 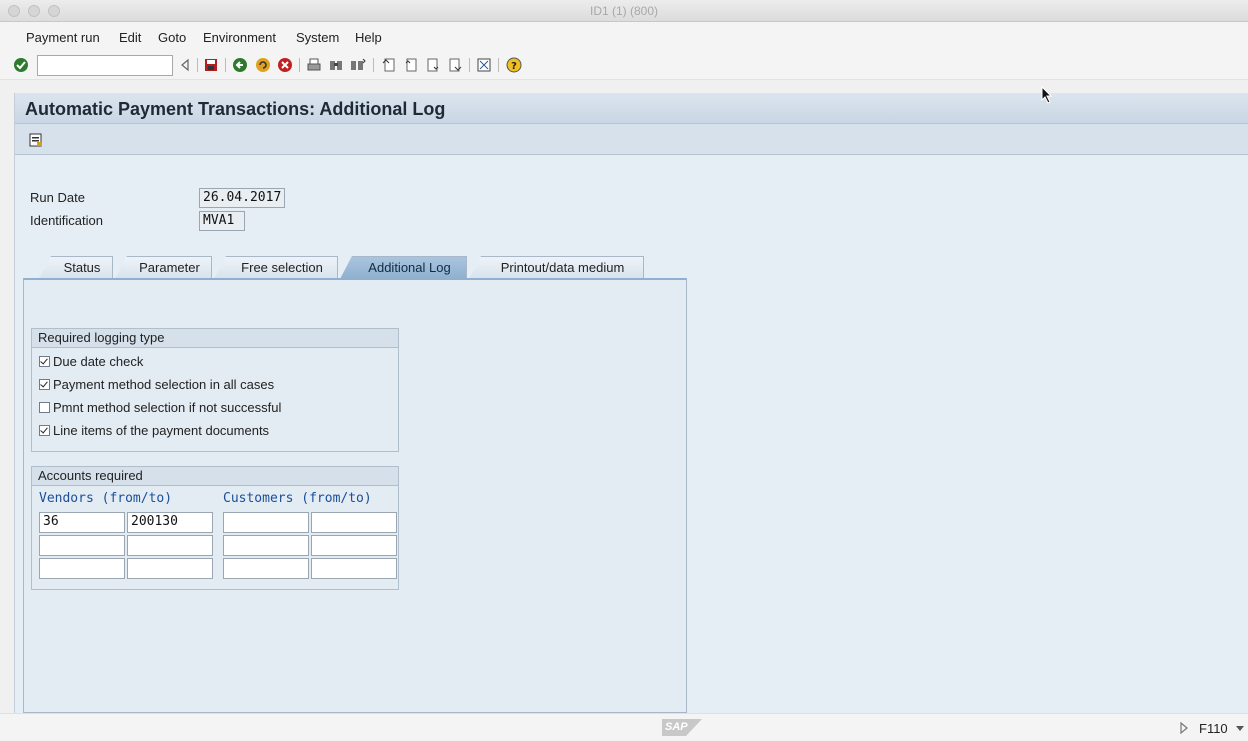 I want to click on customers-column-label: Customers (from/to), so click(x=297, y=498).